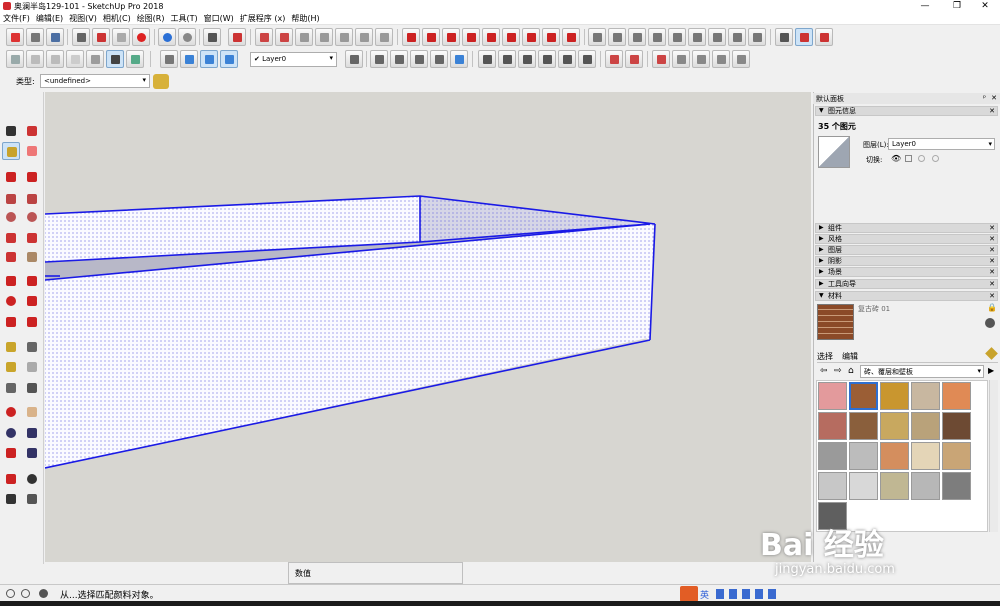  Describe the element at coordinates (984, 98) in the screenshot. I see `pin-icon: ᵖ` at that location.